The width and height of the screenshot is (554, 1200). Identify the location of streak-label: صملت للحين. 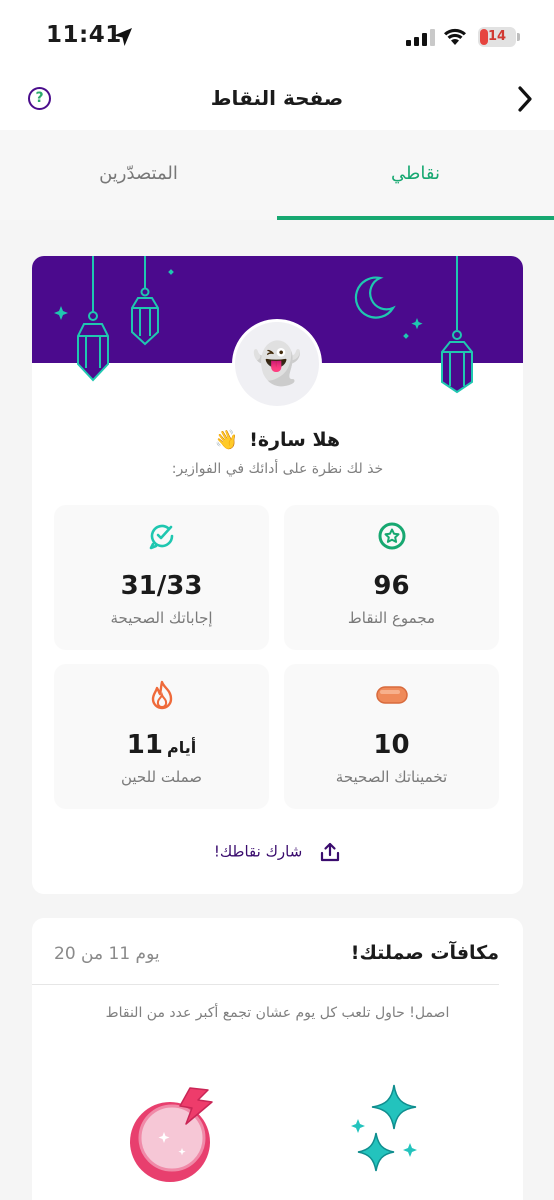
(161, 777).